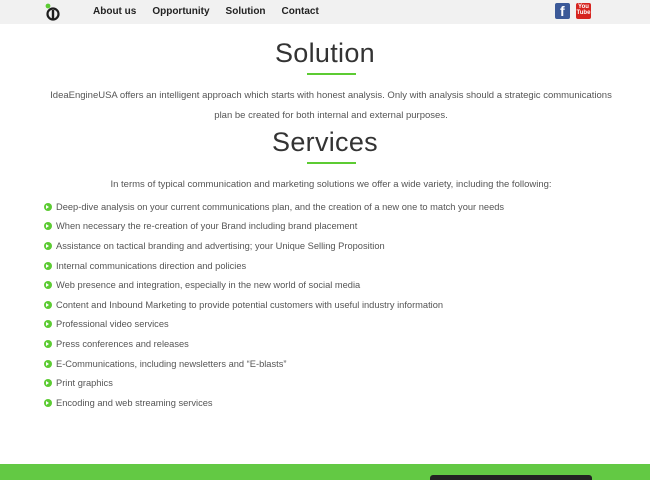  What do you see at coordinates (325, 142) in the screenshot?
I see `services-heading: Services` at bounding box center [325, 142].